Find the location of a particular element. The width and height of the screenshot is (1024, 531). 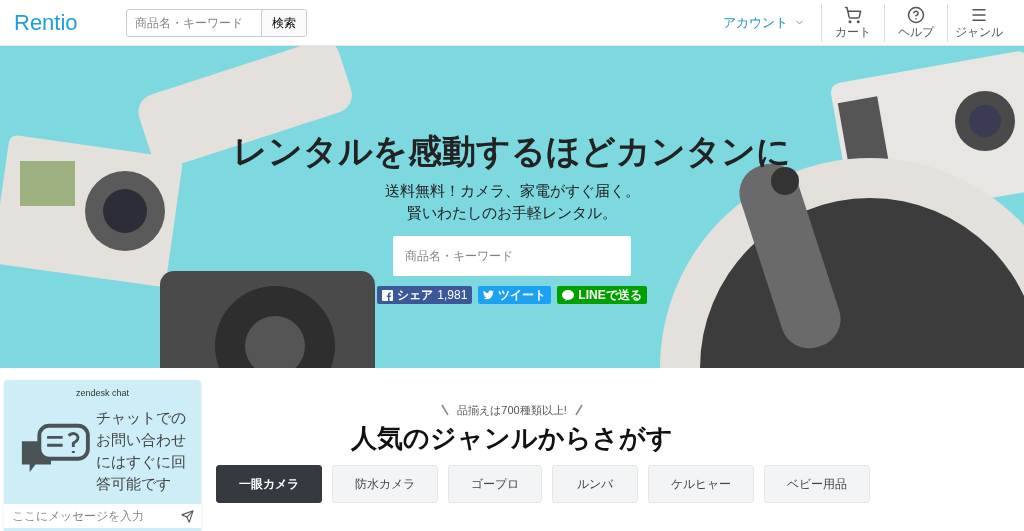

hero-title: レンタルを感動するほどカンタンに is located at coordinates (512, 151).